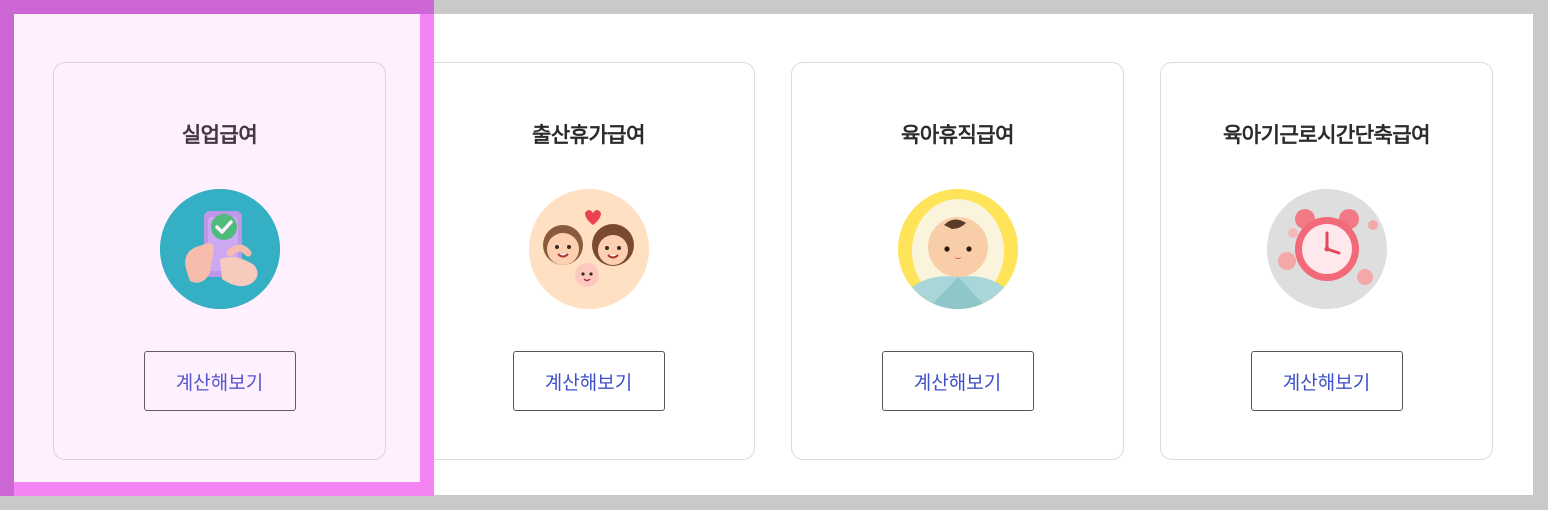 The height and width of the screenshot is (510, 1548). Describe the element at coordinates (217, 7) in the screenshot. I see `selection-highlight-top-edge` at that location.